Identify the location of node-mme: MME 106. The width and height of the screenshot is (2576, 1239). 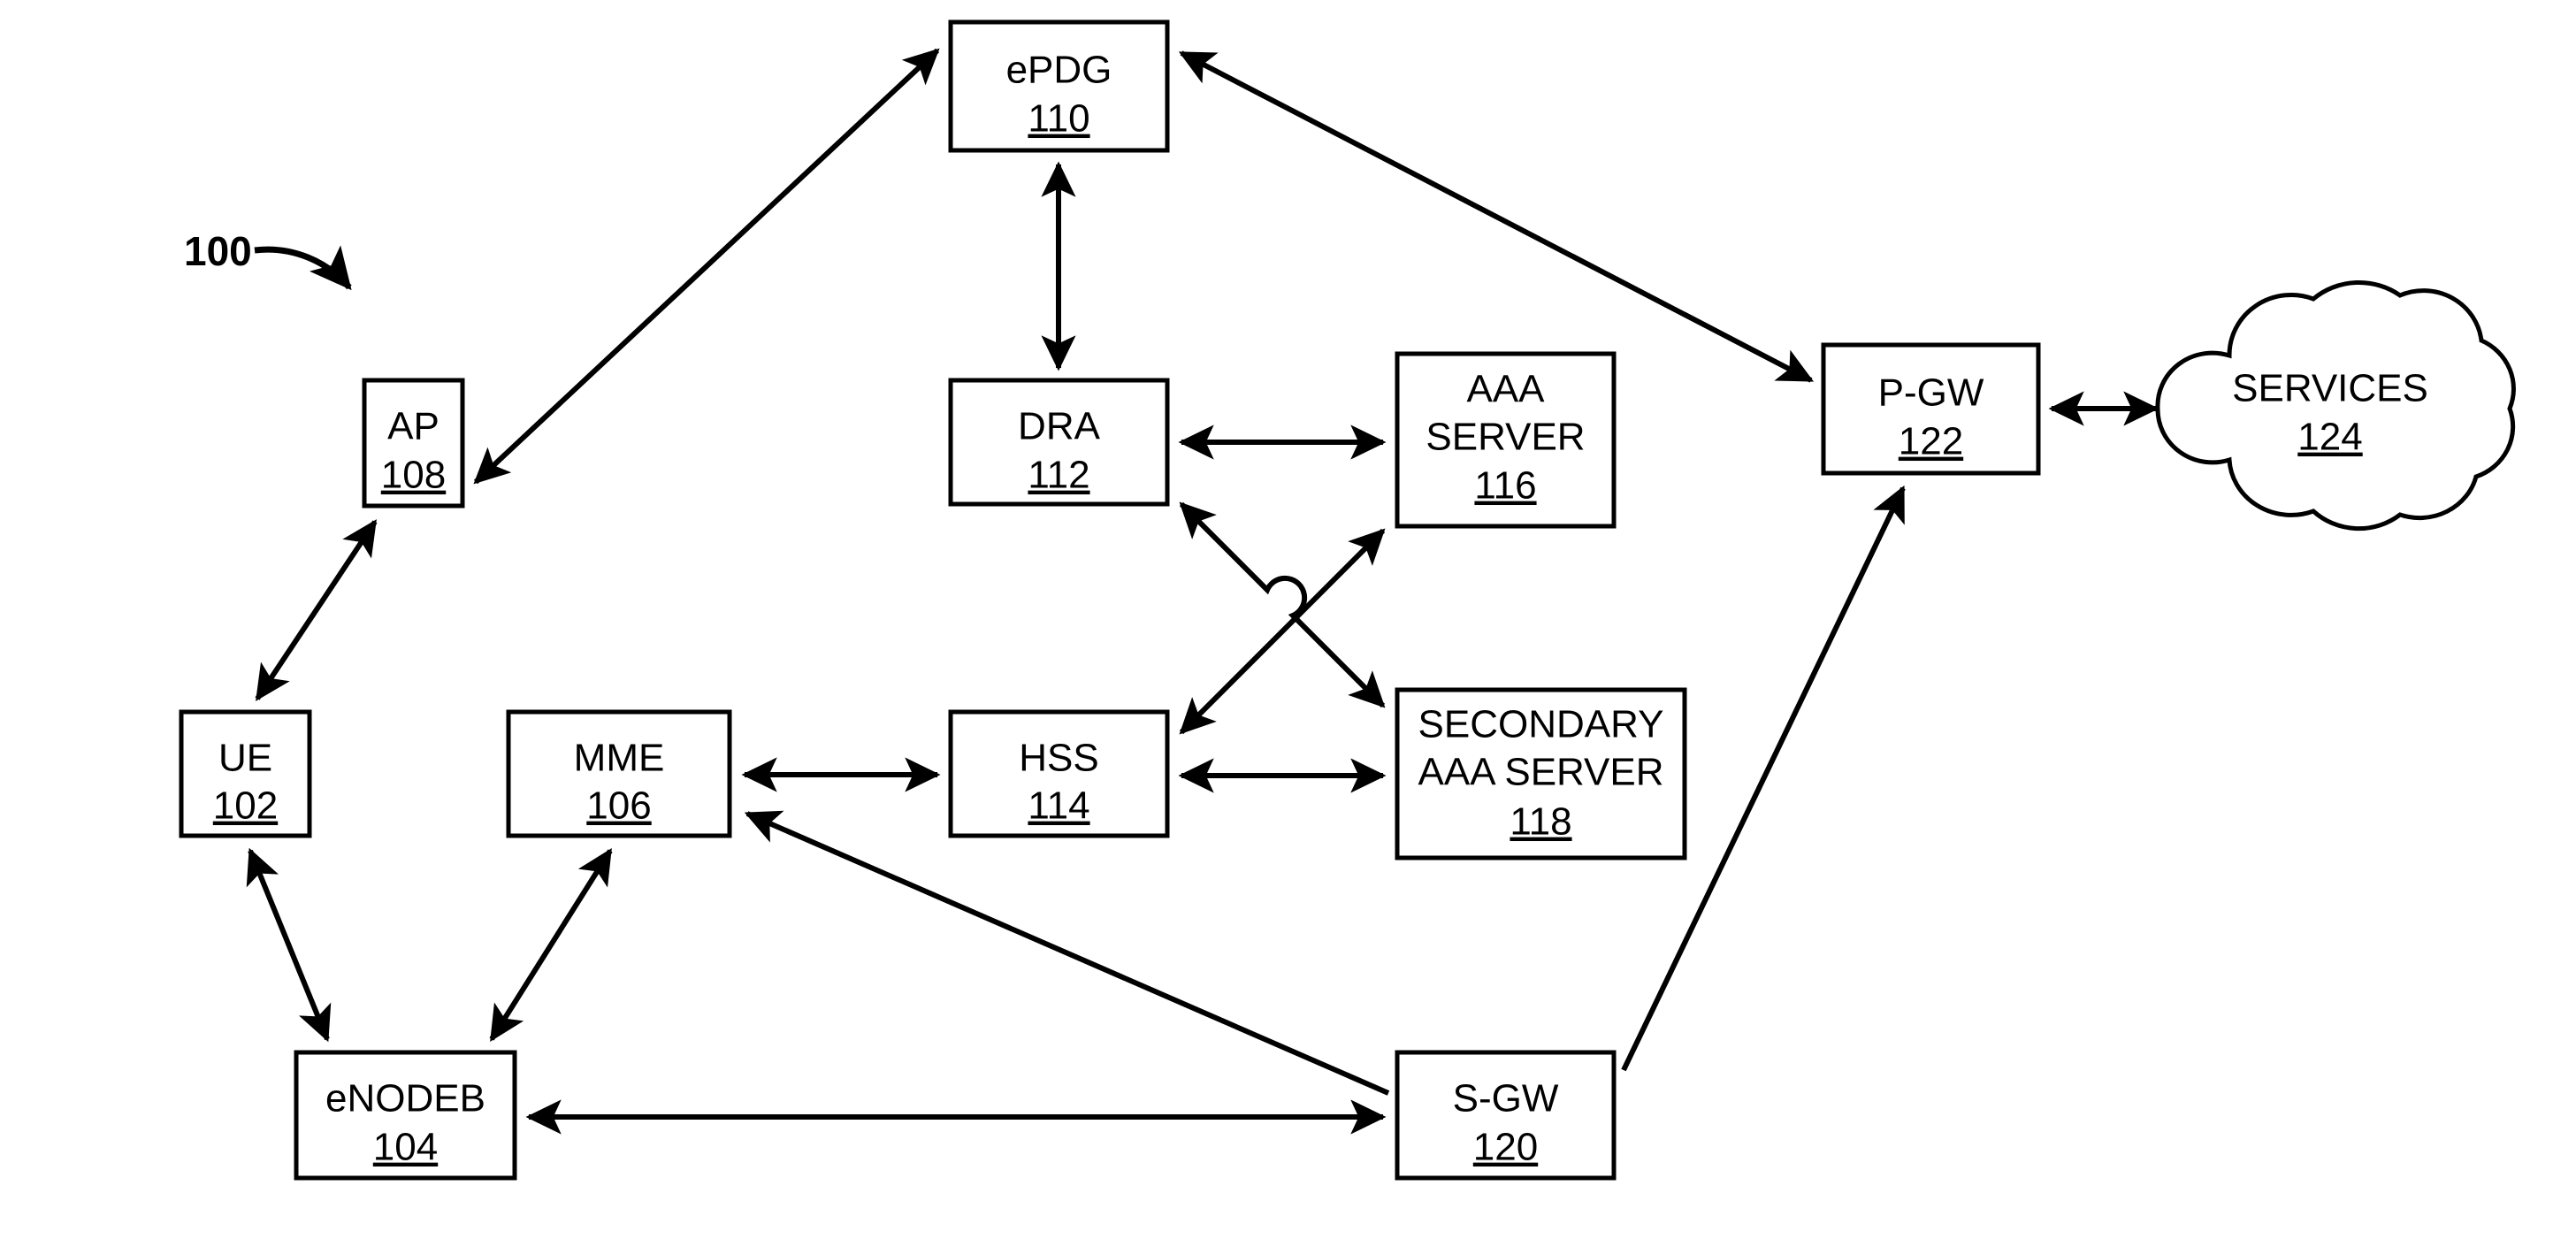
(619, 774).